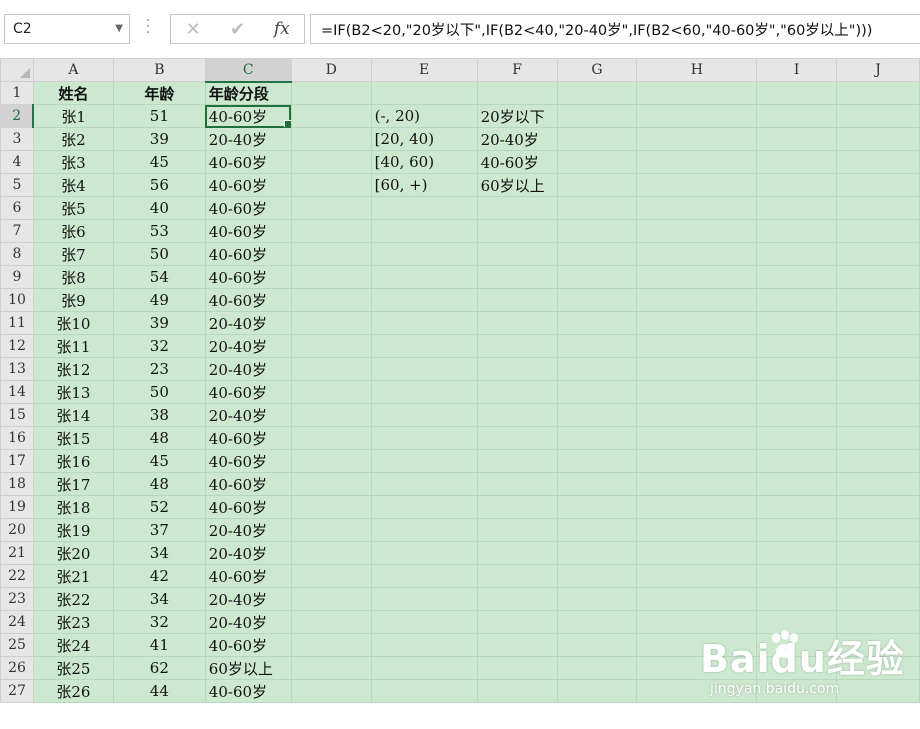 The height and width of the screenshot is (729, 920). Describe the element at coordinates (17, 208) in the screenshot. I see `row-header: 6` at that location.